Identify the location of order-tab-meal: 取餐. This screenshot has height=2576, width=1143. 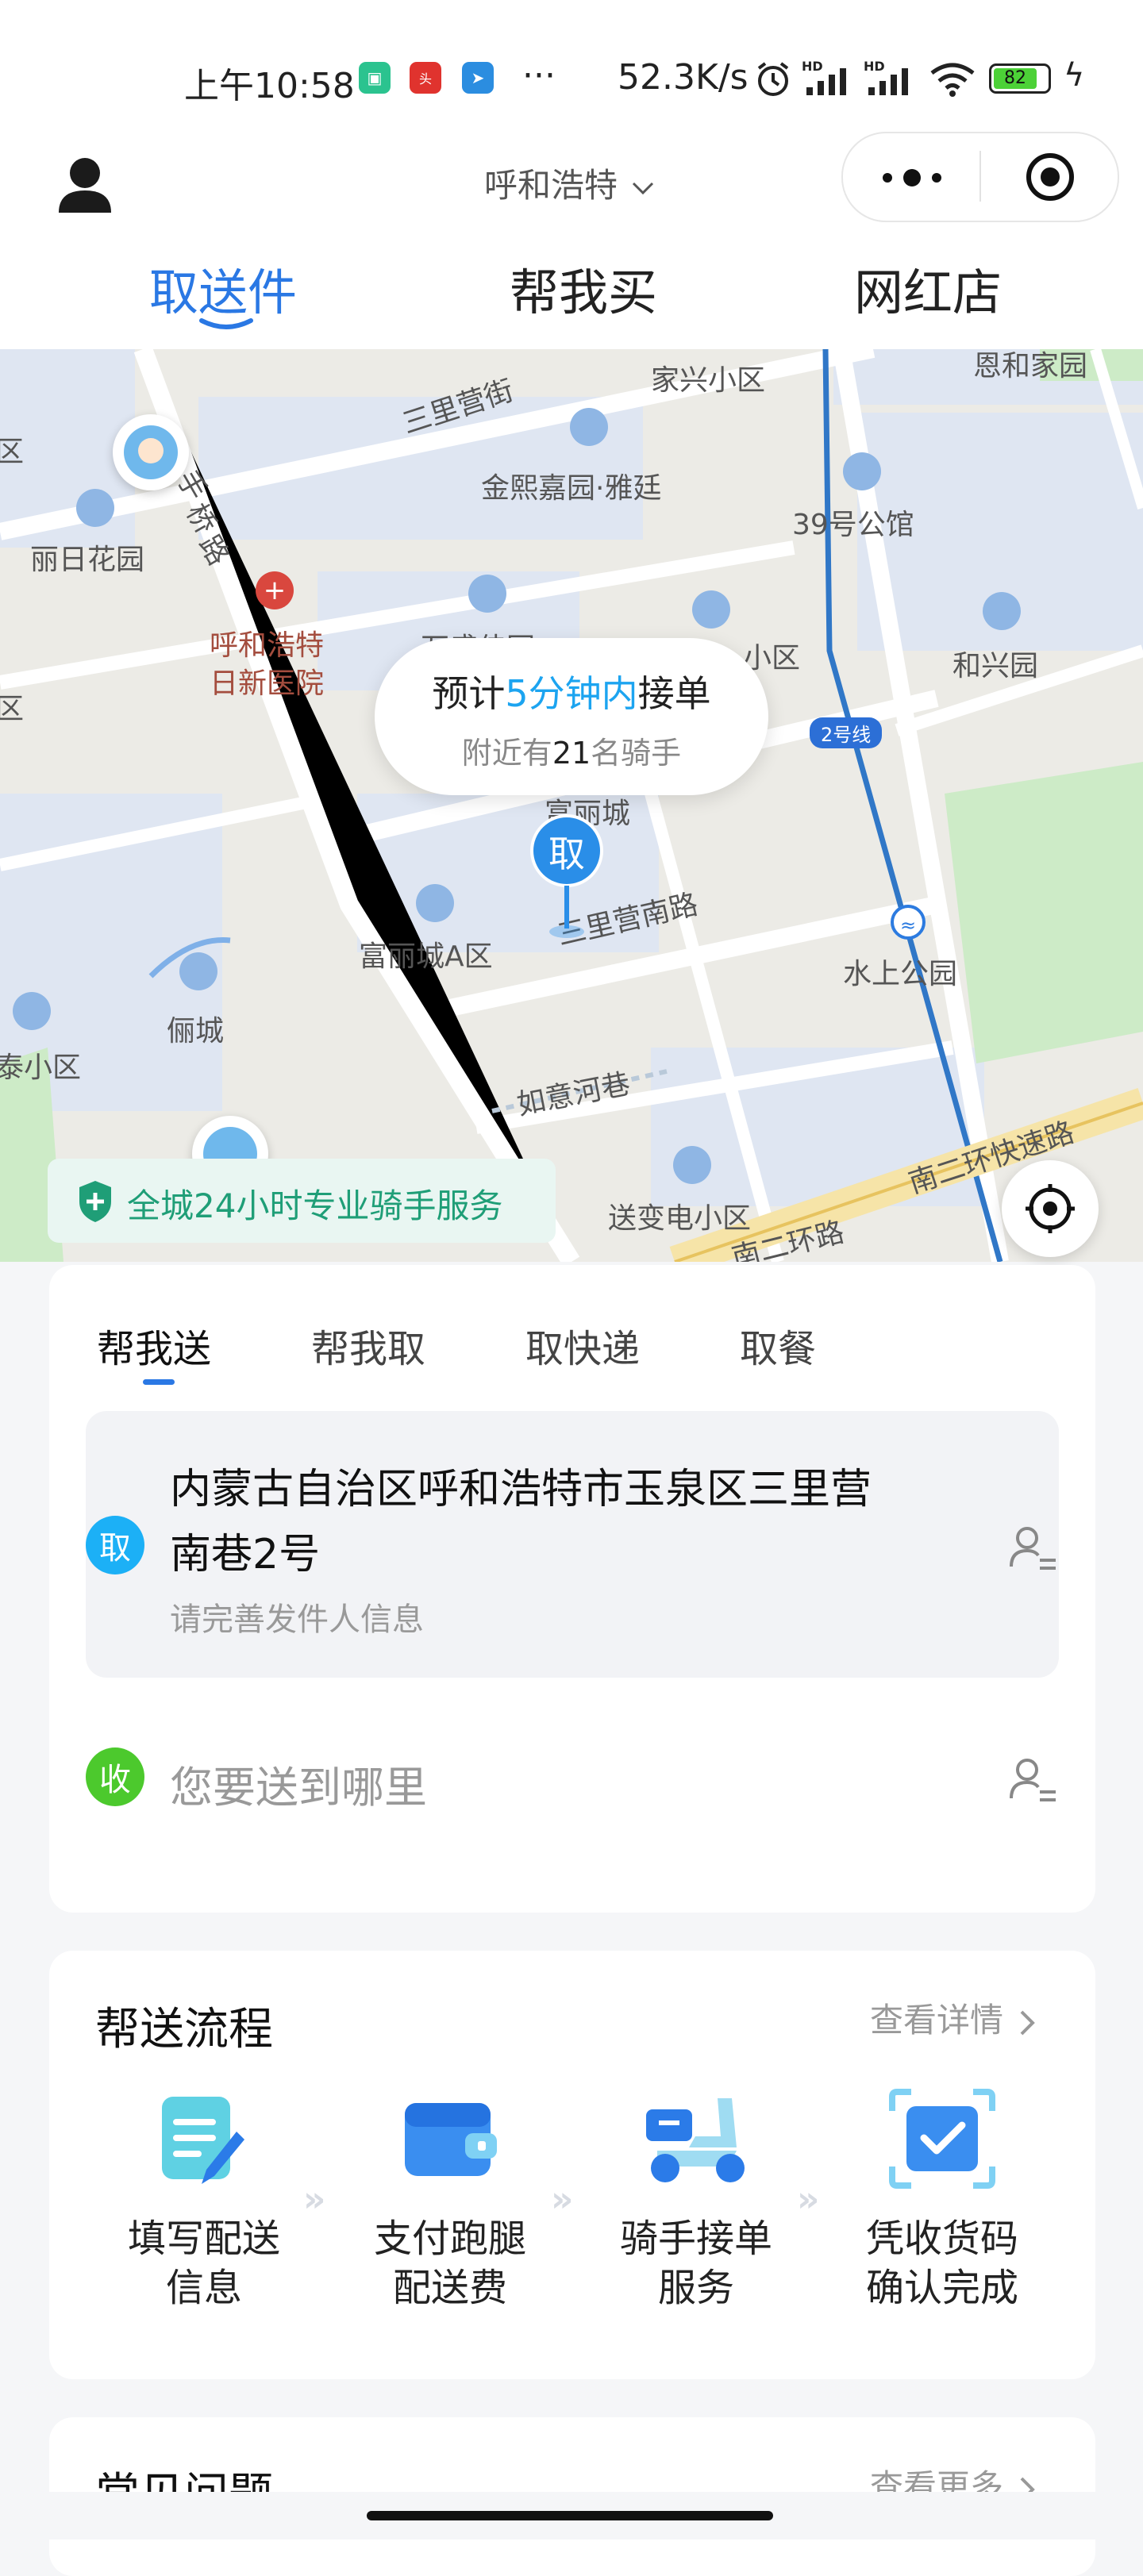
(778, 1345).